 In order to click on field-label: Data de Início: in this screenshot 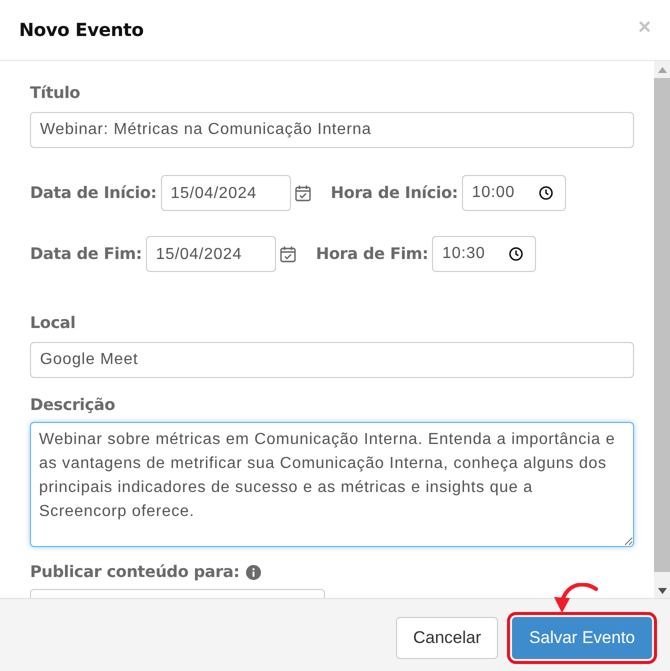, I will do `click(93, 193)`.